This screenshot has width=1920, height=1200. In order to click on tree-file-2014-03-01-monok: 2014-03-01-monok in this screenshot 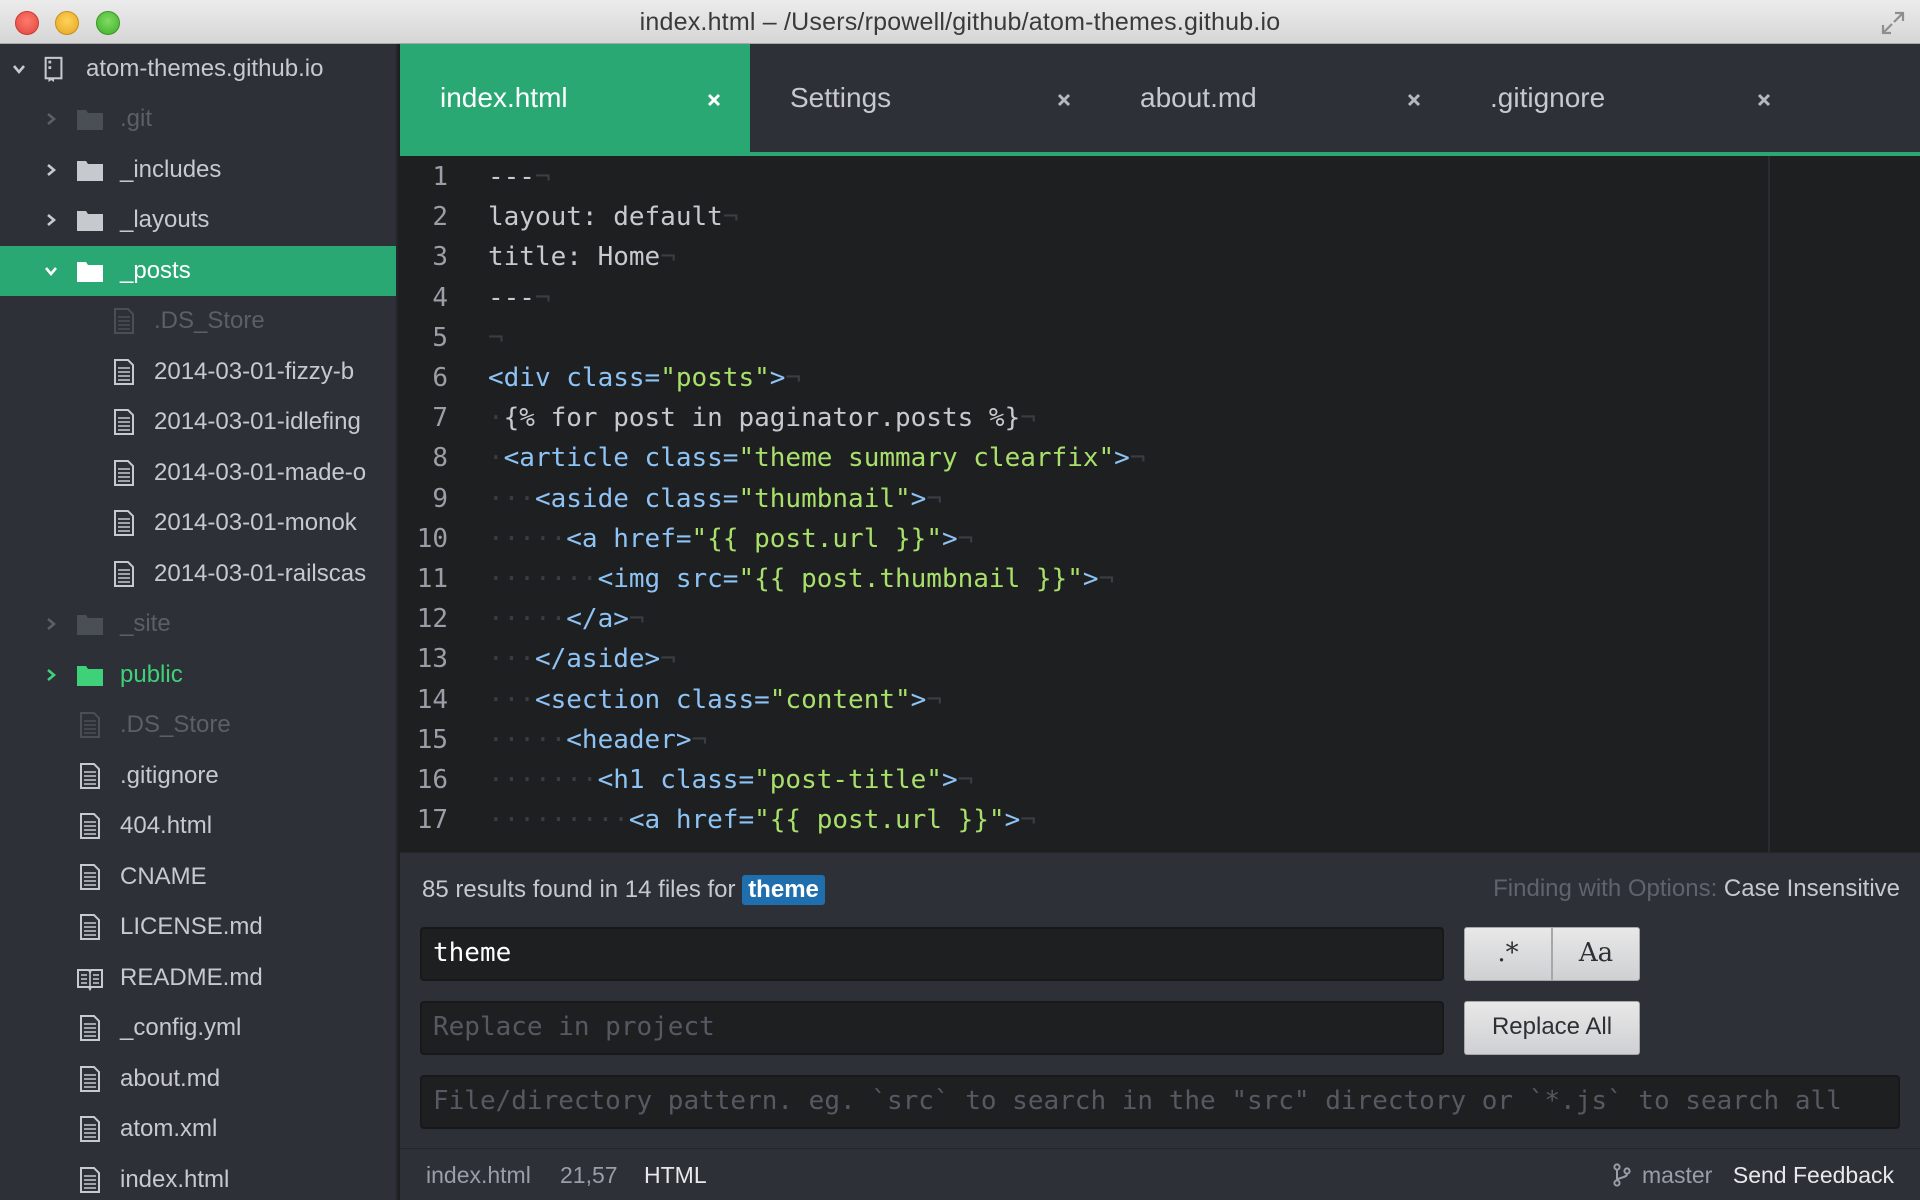, I will do `click(198, 523)`.